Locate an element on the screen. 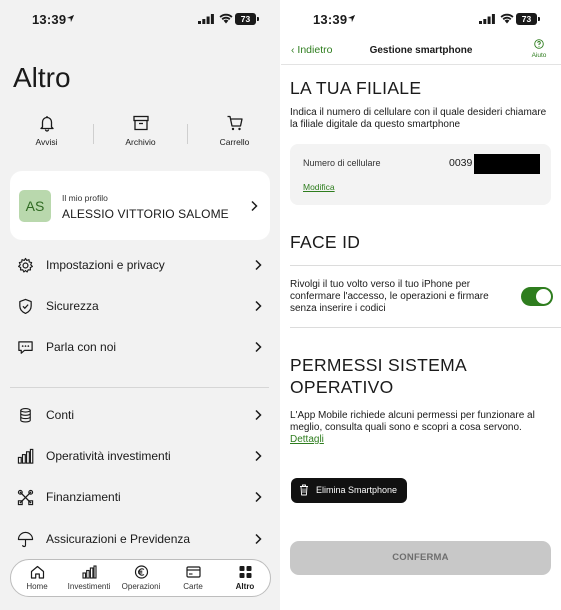 This screenshot has width=561, height=610. page-title: Altro is located at coordinates (42, 77).